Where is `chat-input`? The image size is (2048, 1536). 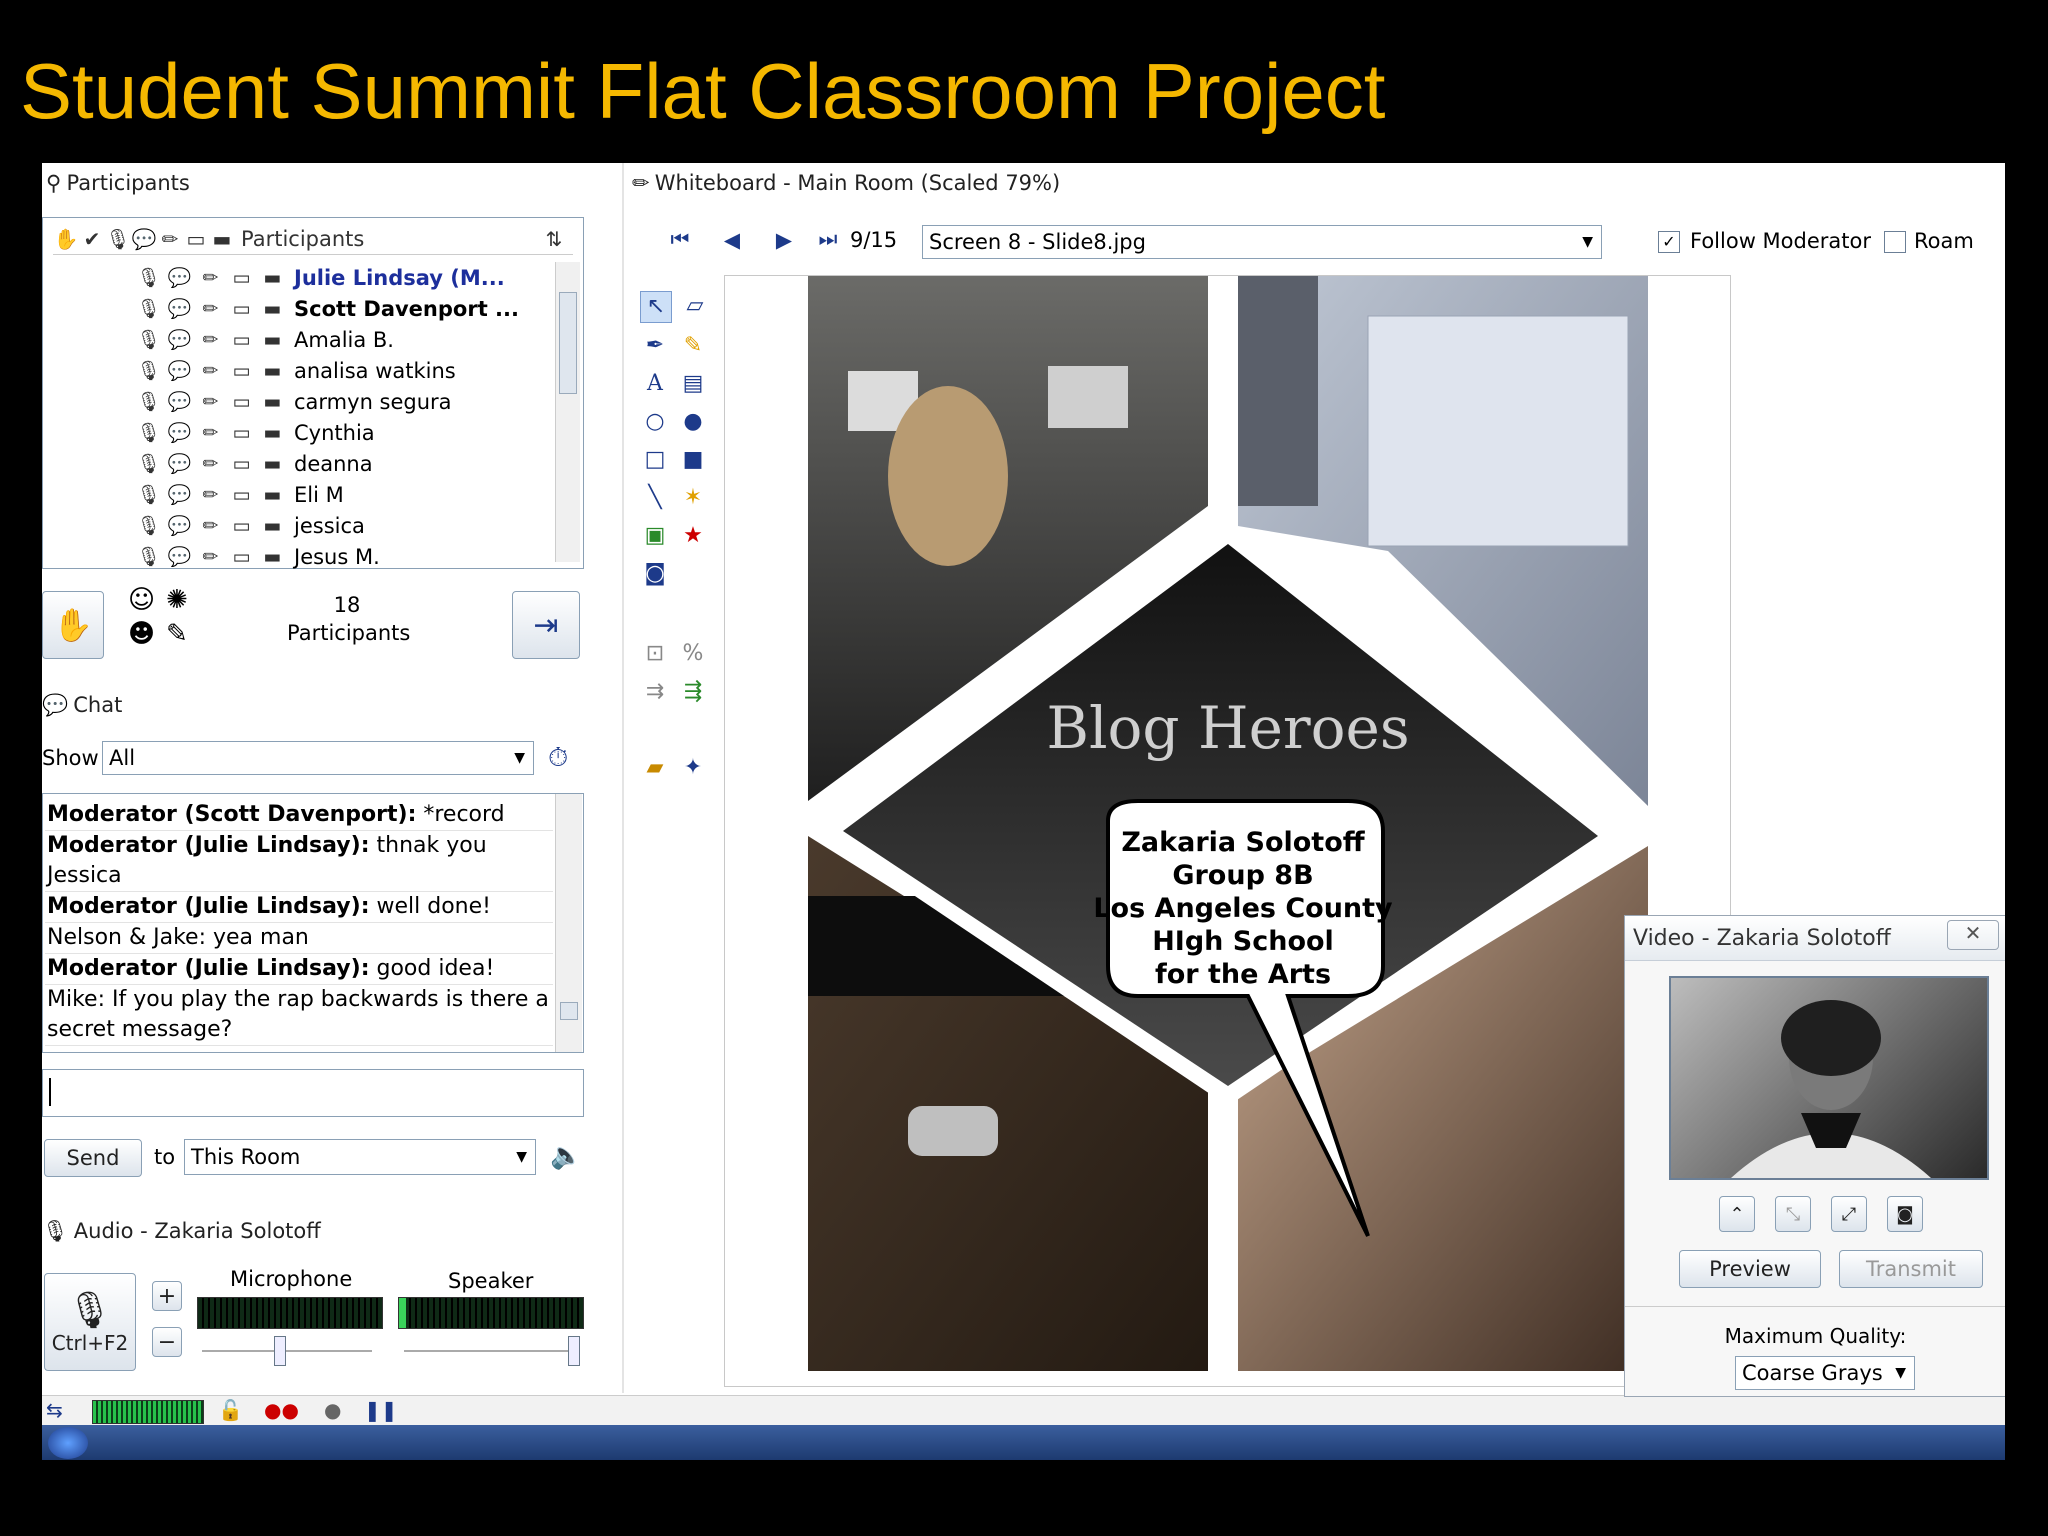 chat-input is located at coordinates (313, 1093).